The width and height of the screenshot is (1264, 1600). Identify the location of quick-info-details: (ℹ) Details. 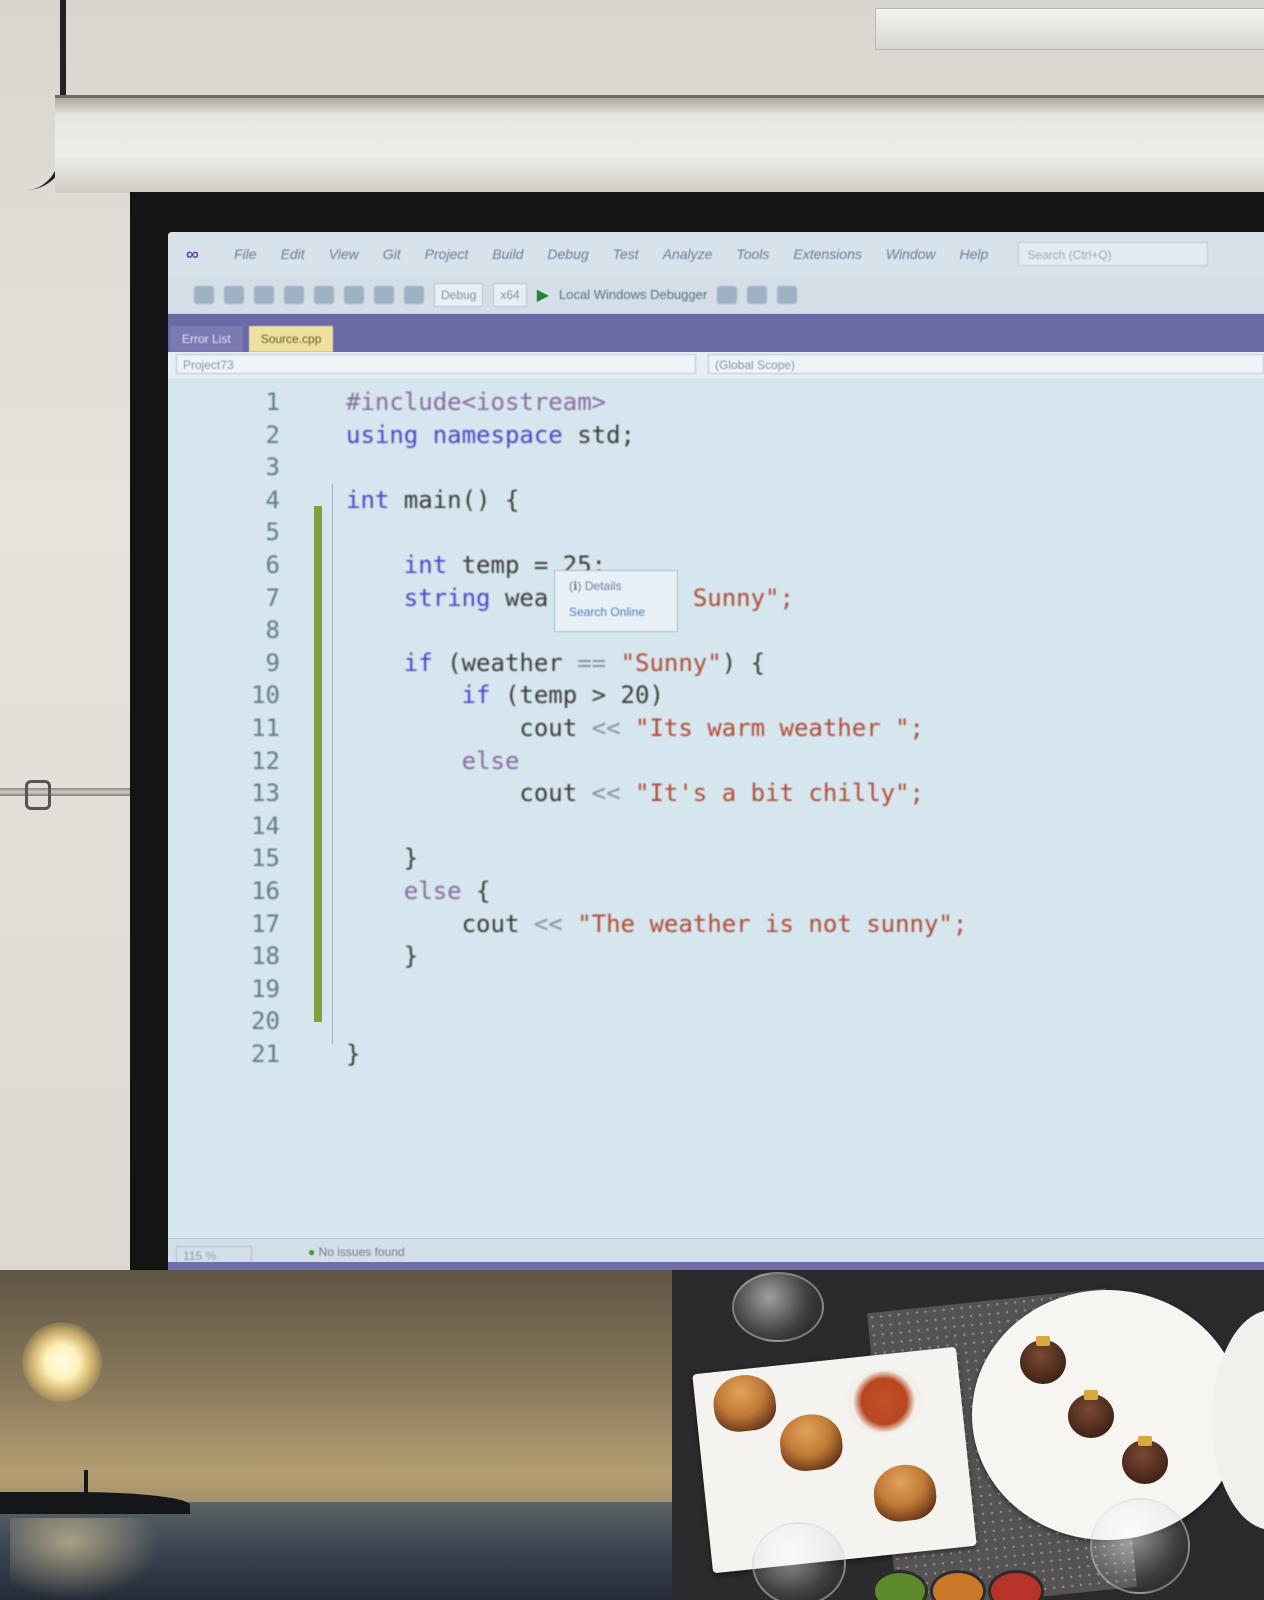
(595, 586).